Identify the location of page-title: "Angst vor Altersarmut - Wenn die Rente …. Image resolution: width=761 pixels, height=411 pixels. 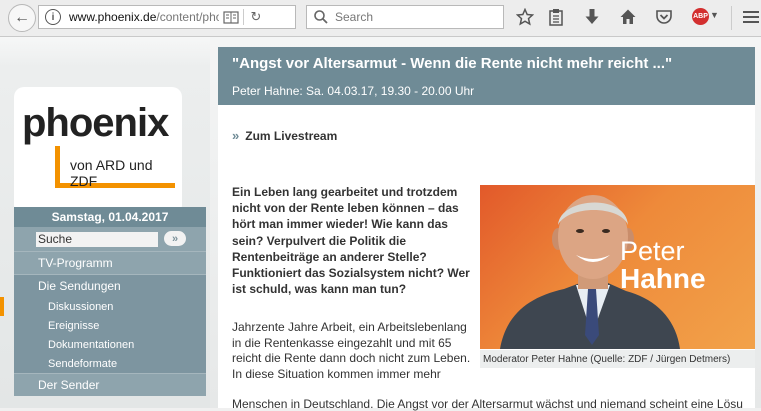
(452, 63).